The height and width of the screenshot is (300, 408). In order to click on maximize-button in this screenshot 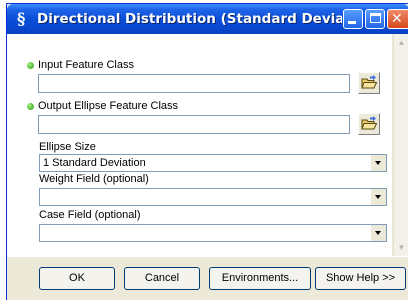, I will do `click(375, 19)`.